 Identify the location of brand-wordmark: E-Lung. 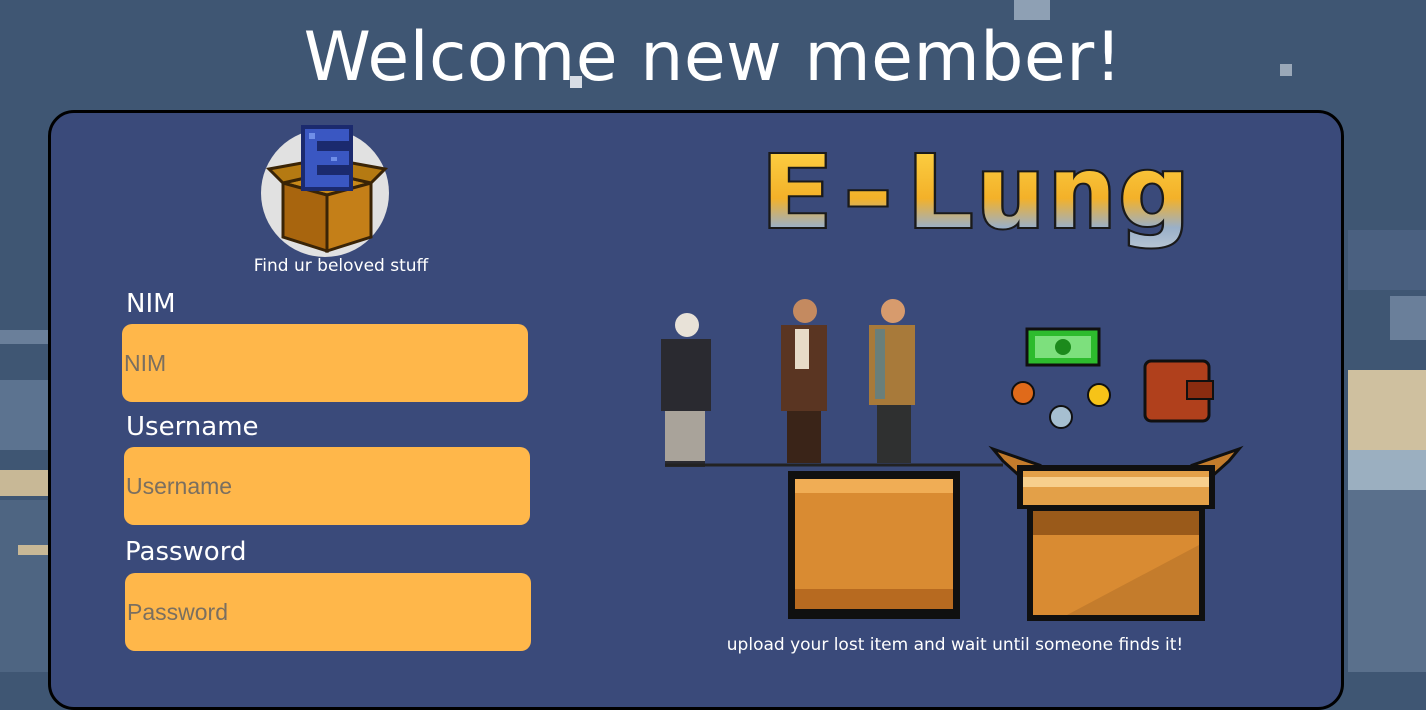
(975, 196).